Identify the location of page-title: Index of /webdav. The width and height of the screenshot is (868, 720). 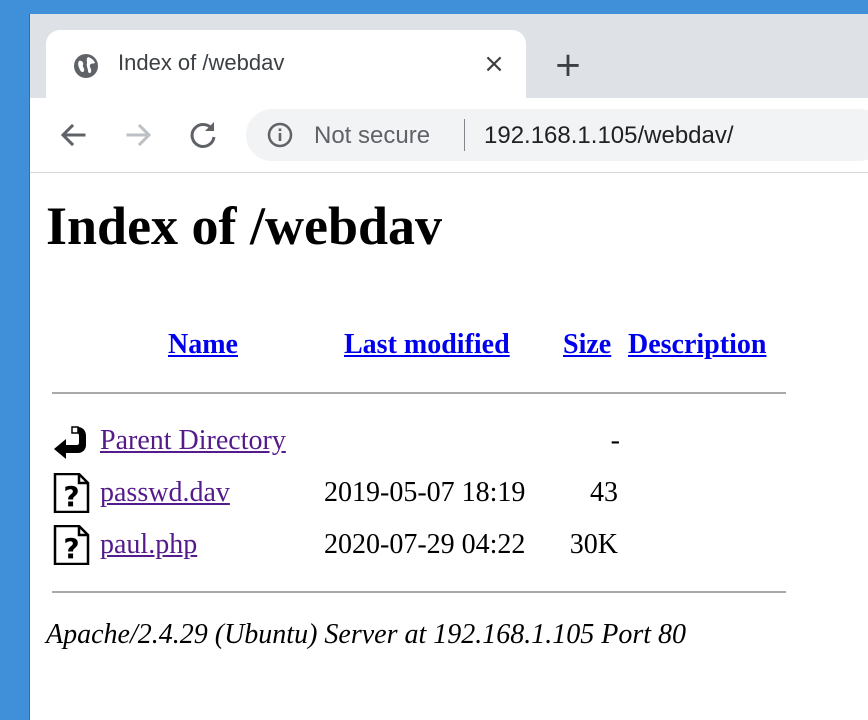
(244, 226).